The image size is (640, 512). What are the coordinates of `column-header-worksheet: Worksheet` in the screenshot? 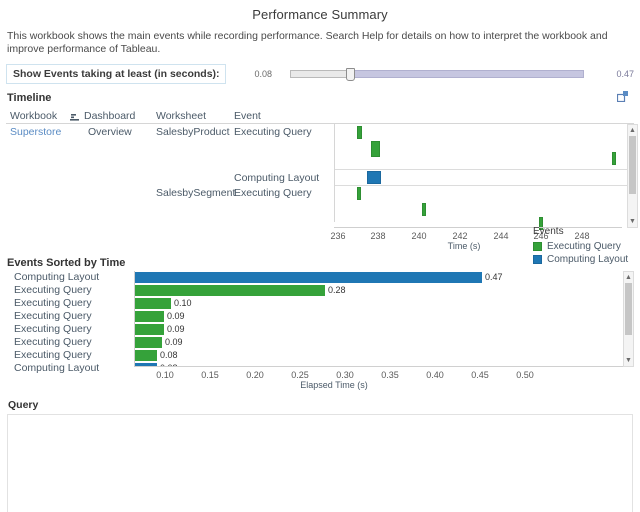 It's located at (191, 116).